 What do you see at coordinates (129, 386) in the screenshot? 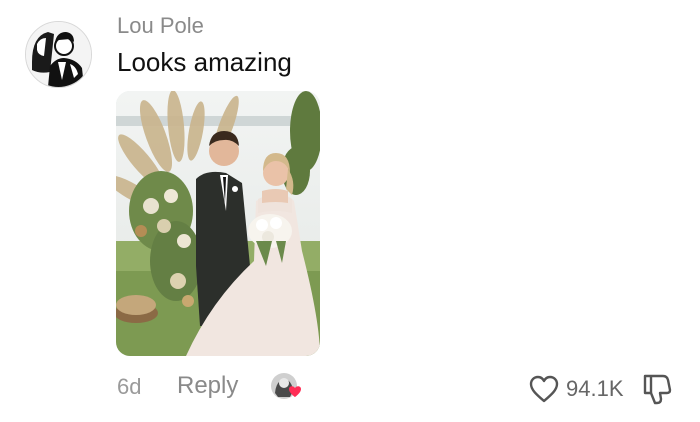
I see `comment-timestamp: 6d` at bounding box center [129, 386].